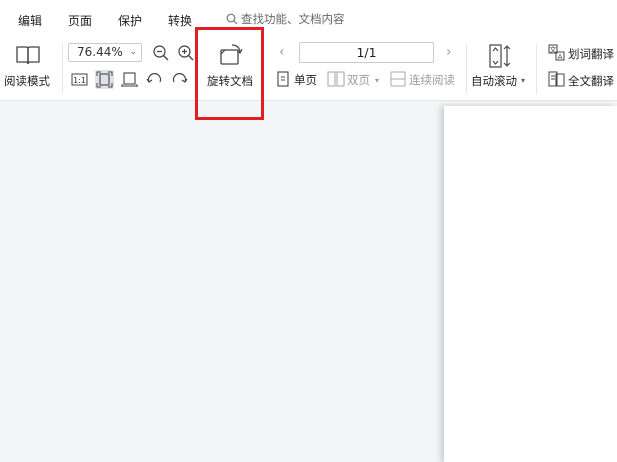 Image resolution: width=617 pixels, height=462 pixels. I want to click on highlight-box, so click(229, 73).